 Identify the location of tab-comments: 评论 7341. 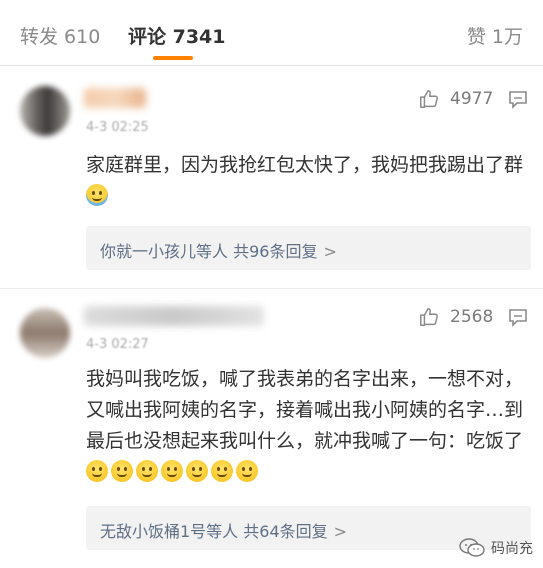
(177, 35).